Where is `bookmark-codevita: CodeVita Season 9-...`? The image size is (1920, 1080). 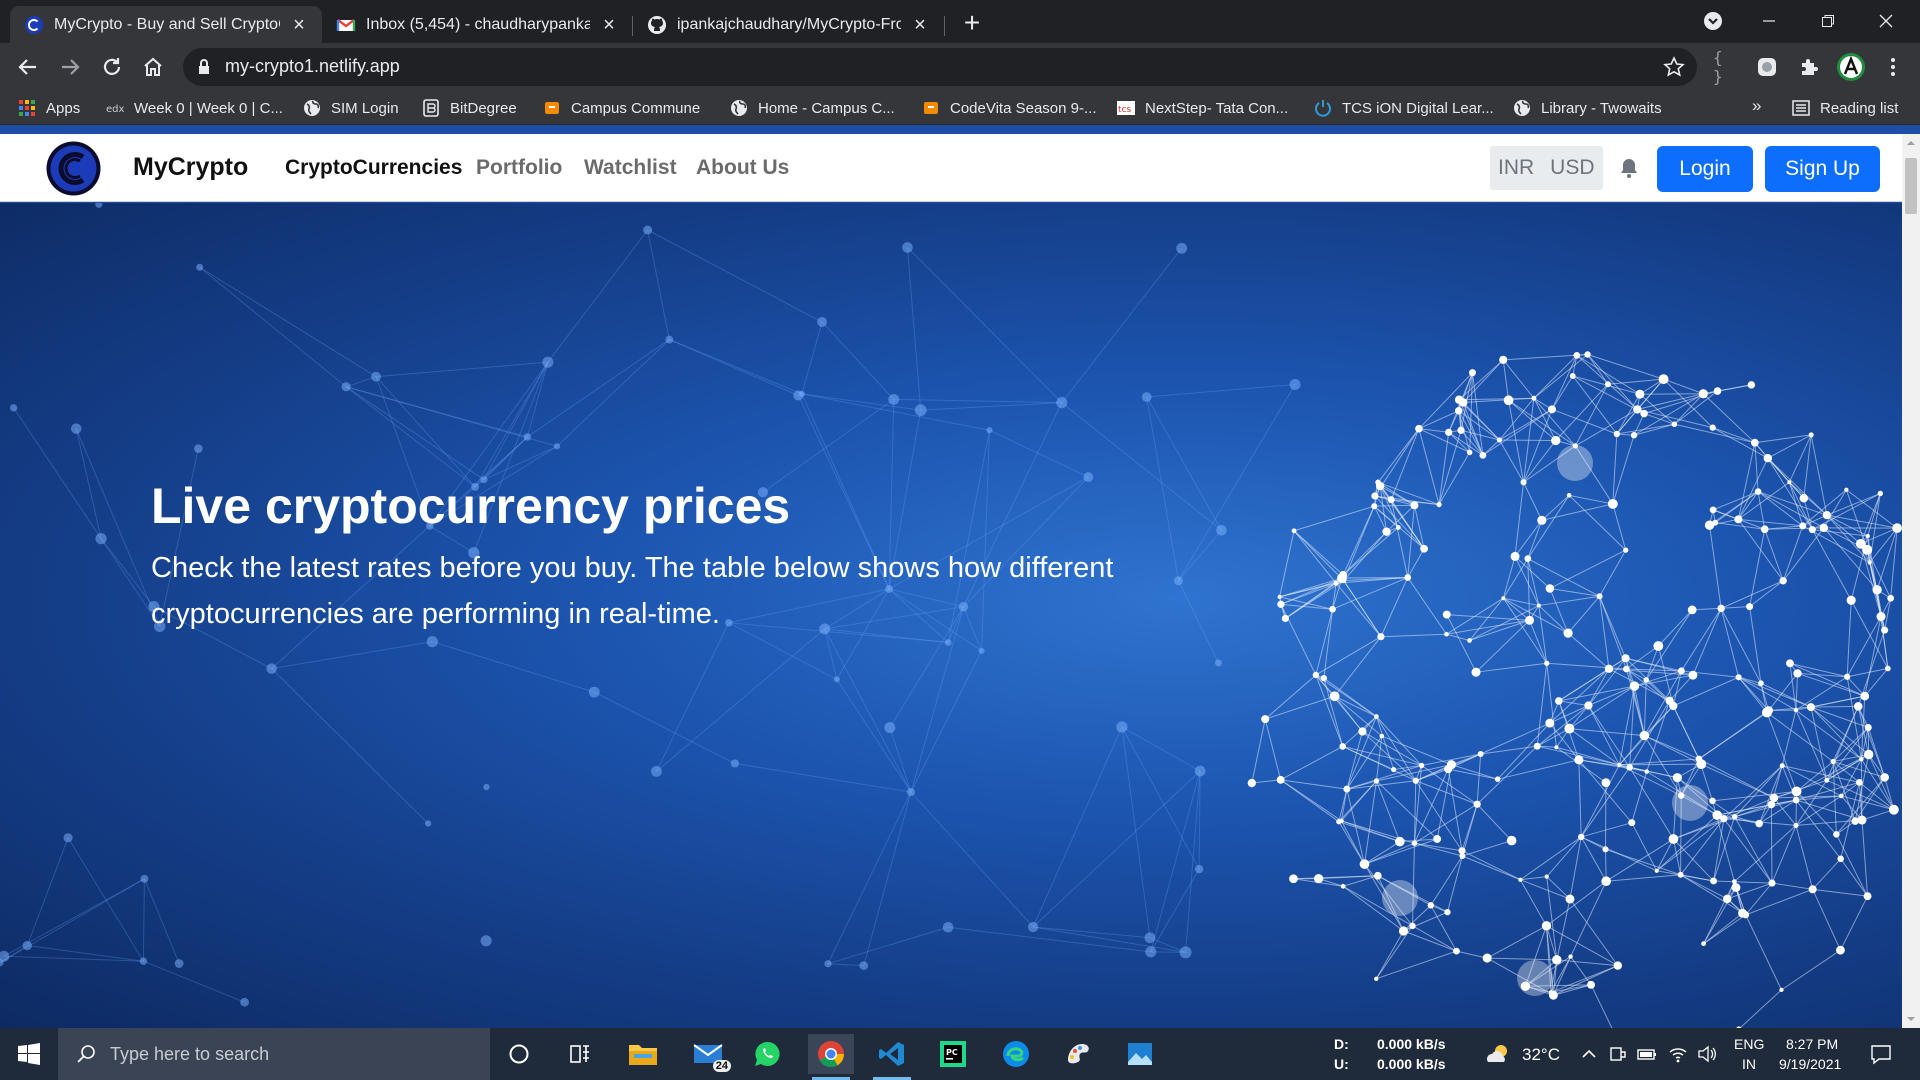 bookmark-codevita: CodeVita Season 9-... is located at coordinates (1009, 108).